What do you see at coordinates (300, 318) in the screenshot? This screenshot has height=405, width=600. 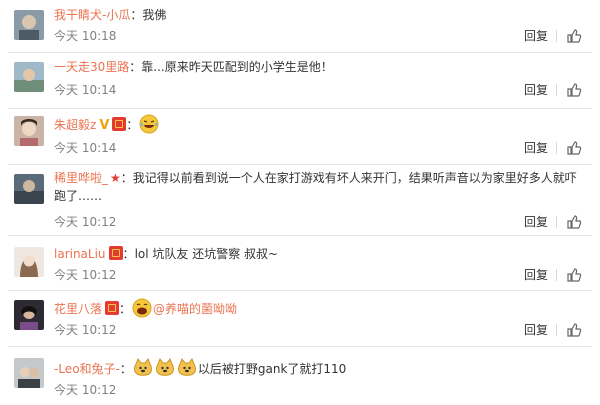 I see `comment-item: 花里八落 ： @养喵的菌呦呦 今天 10:12 回复` at bounding box center [300, 318].